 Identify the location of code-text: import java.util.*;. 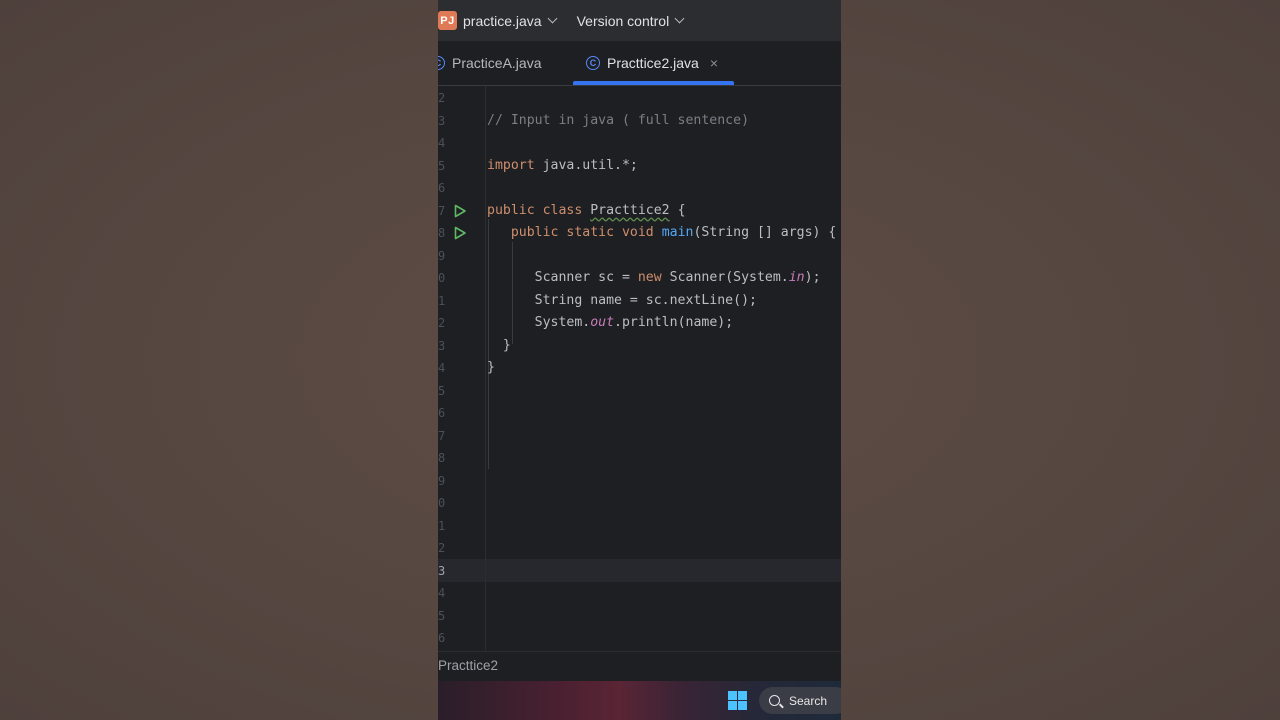
(562, 166).